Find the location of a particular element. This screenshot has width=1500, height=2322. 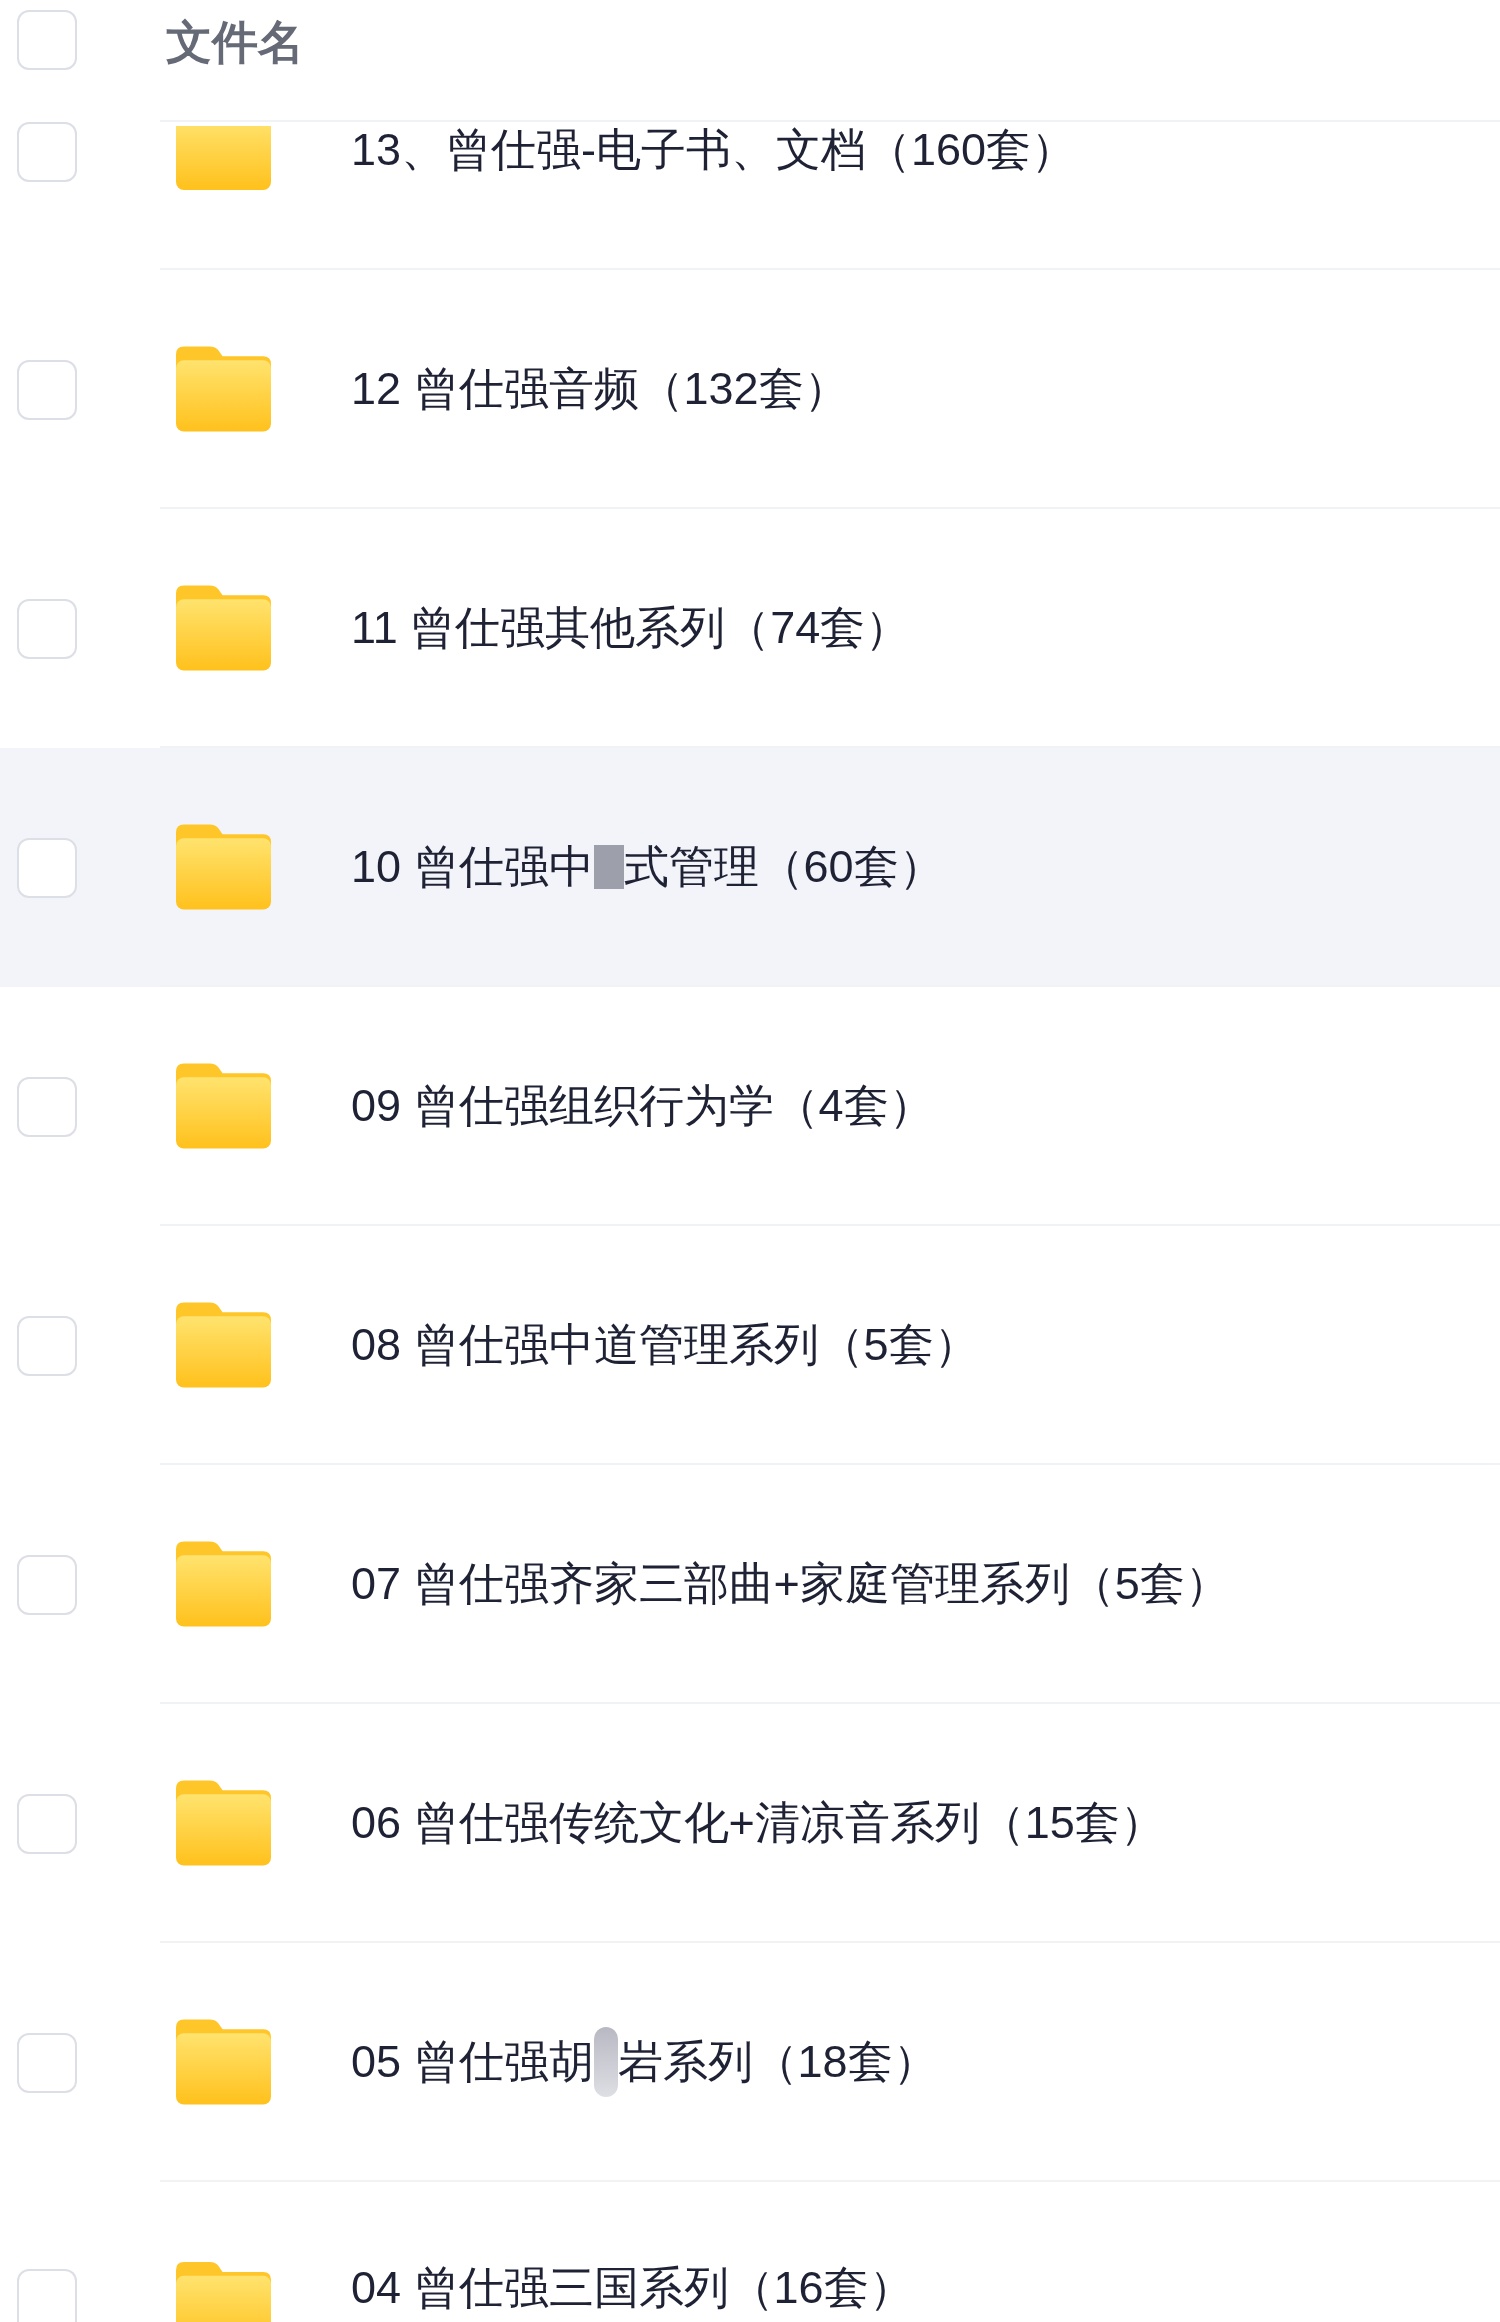

folder-name: 08 曾仕强中道管理系列（5套） is located at coordinates (665, 1344).